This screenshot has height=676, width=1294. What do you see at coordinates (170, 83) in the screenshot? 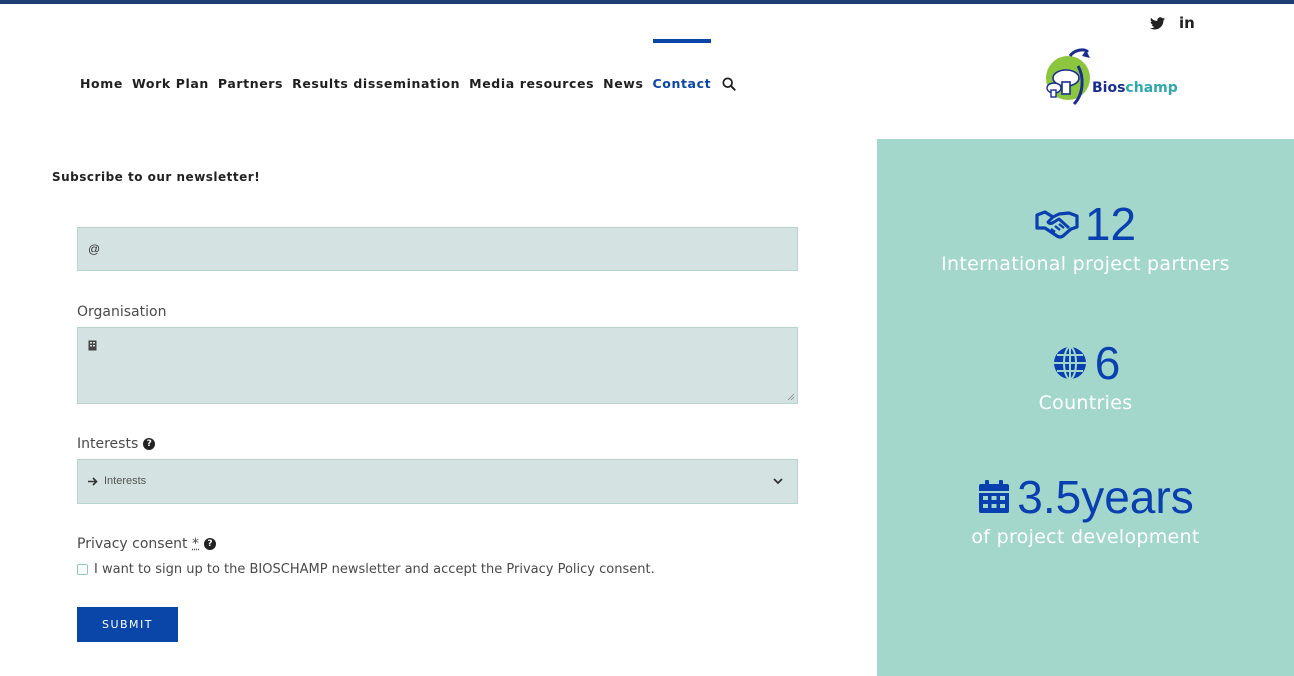
I see `nav-work-plan: Work Plan` at bounding box center [170, 83].